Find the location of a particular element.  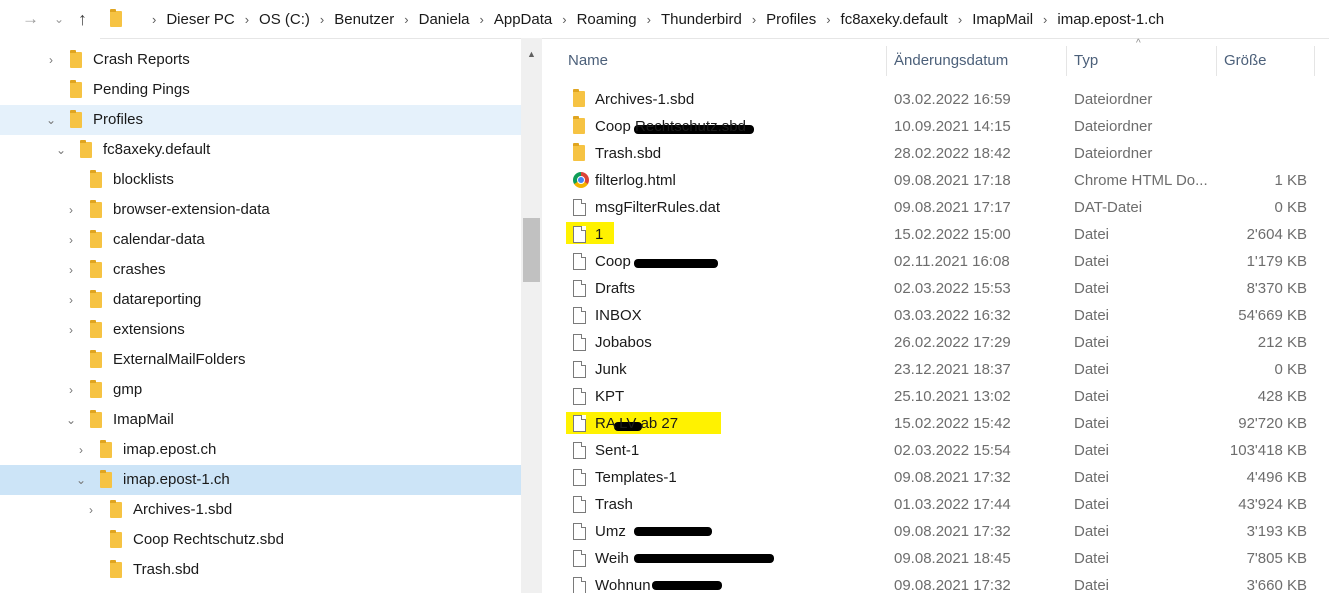

file-row: Trash 01.03.2022 17:44 Datei 43'924 KB is located at coordinates (935, 504).